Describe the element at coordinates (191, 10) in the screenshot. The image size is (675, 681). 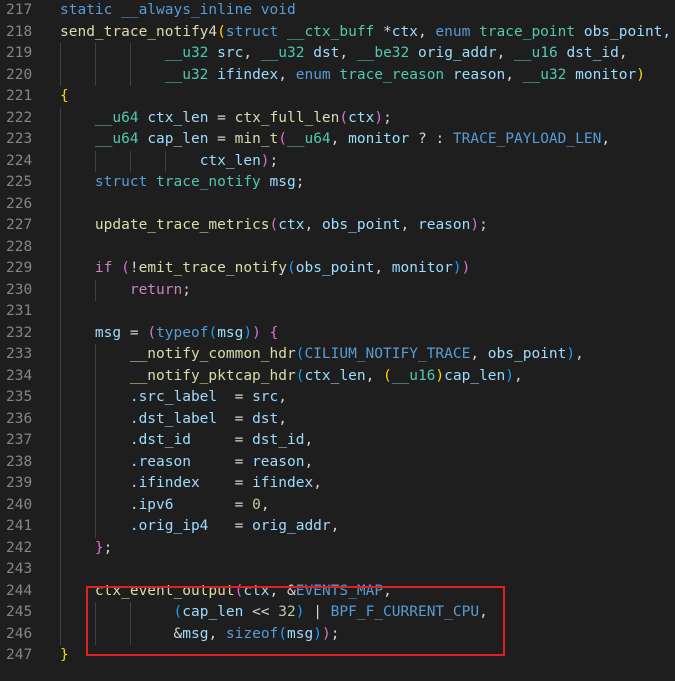
I see `code-token: __always_inline` at that location.